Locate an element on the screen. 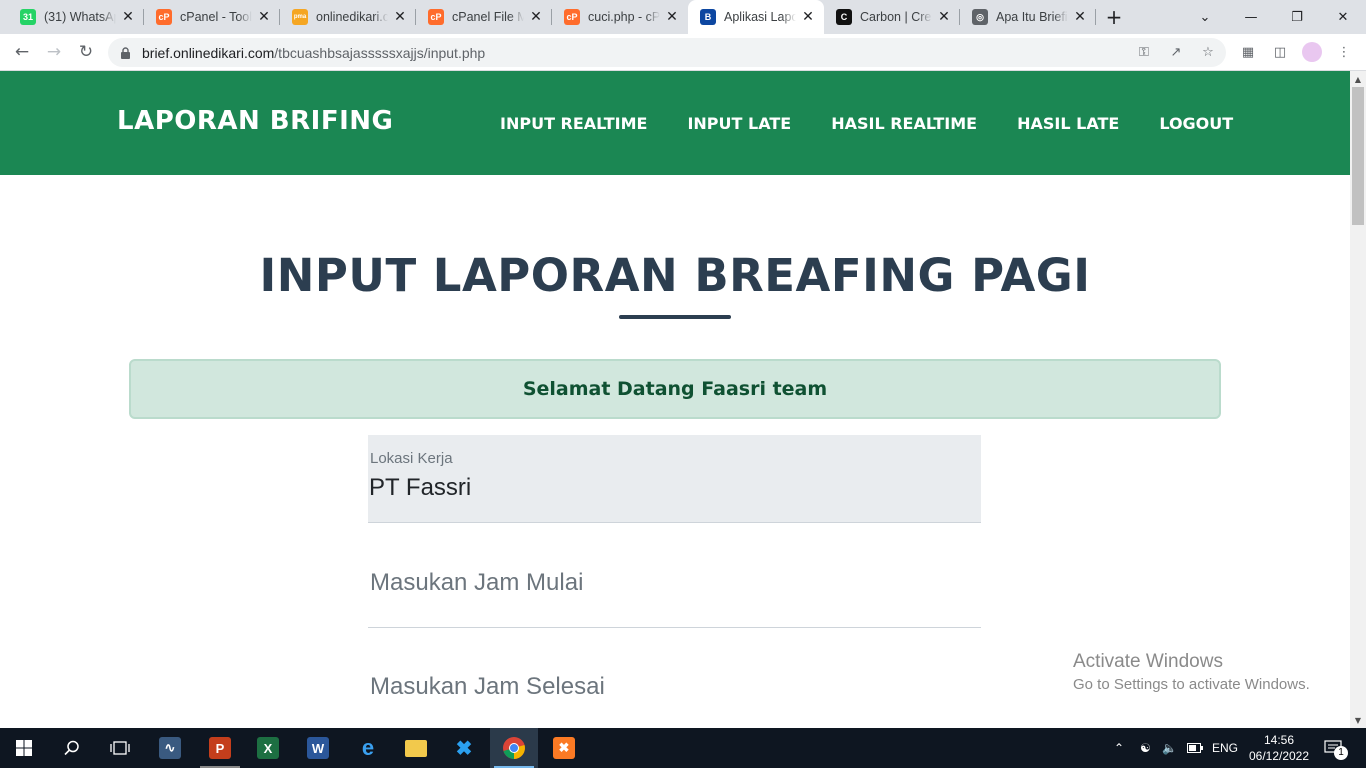 The height and width of the screenshot is (768, 1366). globe-icon: ◎ is located at coordinates (980, 17).